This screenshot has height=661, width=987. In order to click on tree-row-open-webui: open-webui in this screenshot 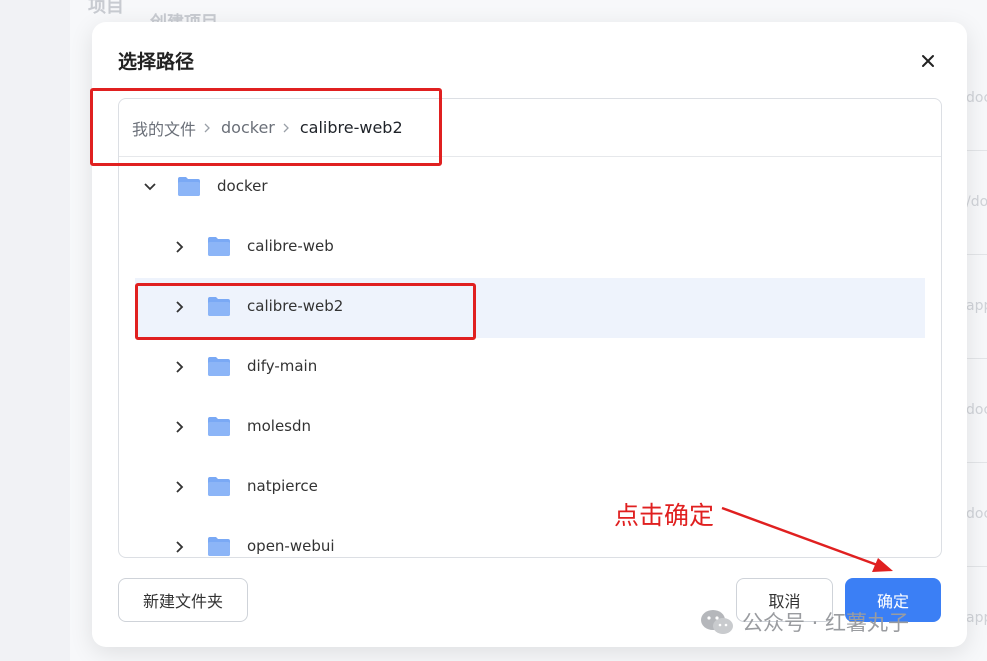, I will do `click(530, 537)`.